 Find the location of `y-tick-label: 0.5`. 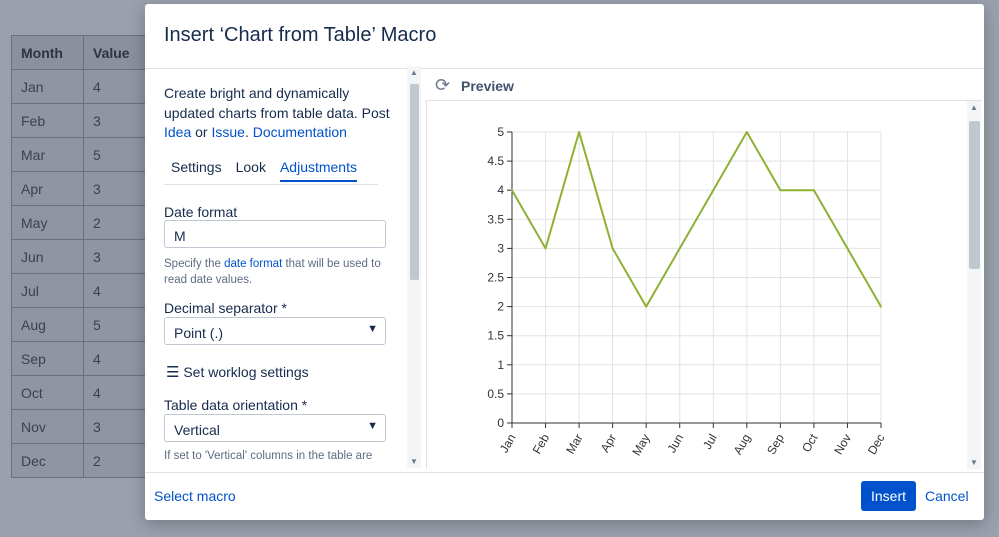

y-tick-label: 0.5 is located at coordinates (495, 394).